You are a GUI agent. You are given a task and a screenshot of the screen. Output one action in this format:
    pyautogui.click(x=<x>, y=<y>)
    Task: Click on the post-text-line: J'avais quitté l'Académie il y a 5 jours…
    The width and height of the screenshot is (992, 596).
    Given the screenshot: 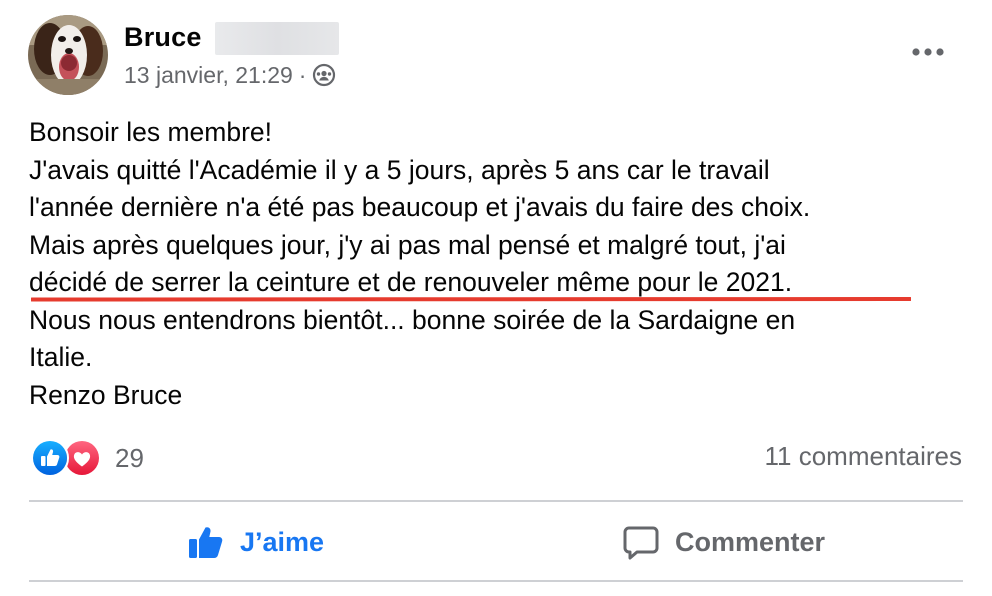 What is the action you would take?
    pyautogui.click(x=399, y=169)
    